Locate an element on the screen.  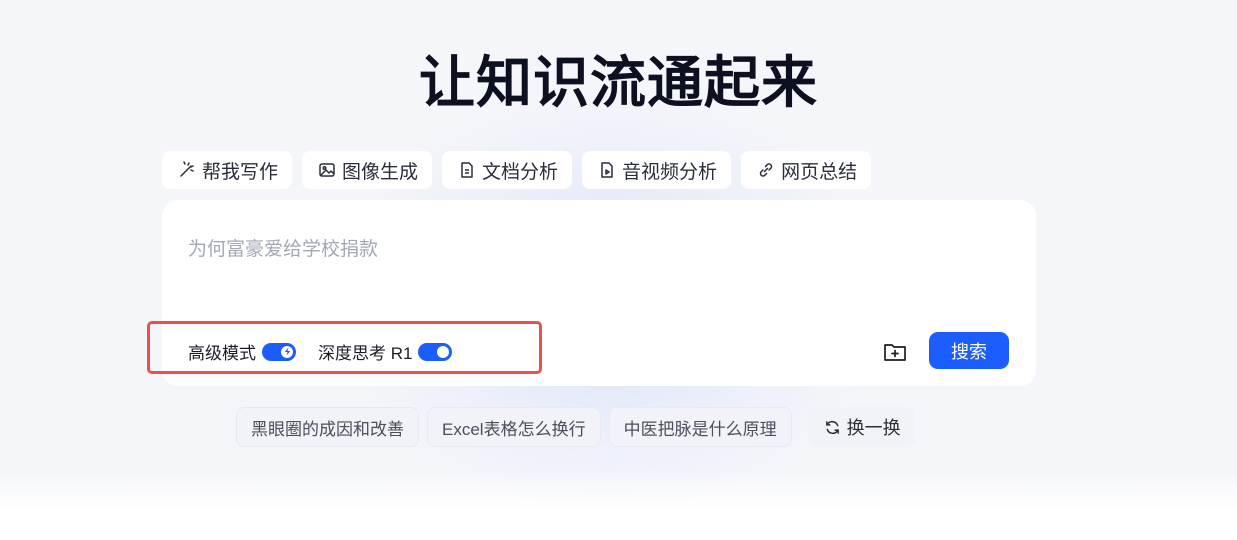
advanced-mode: 高级模式 is located at coordinates (242, 351).